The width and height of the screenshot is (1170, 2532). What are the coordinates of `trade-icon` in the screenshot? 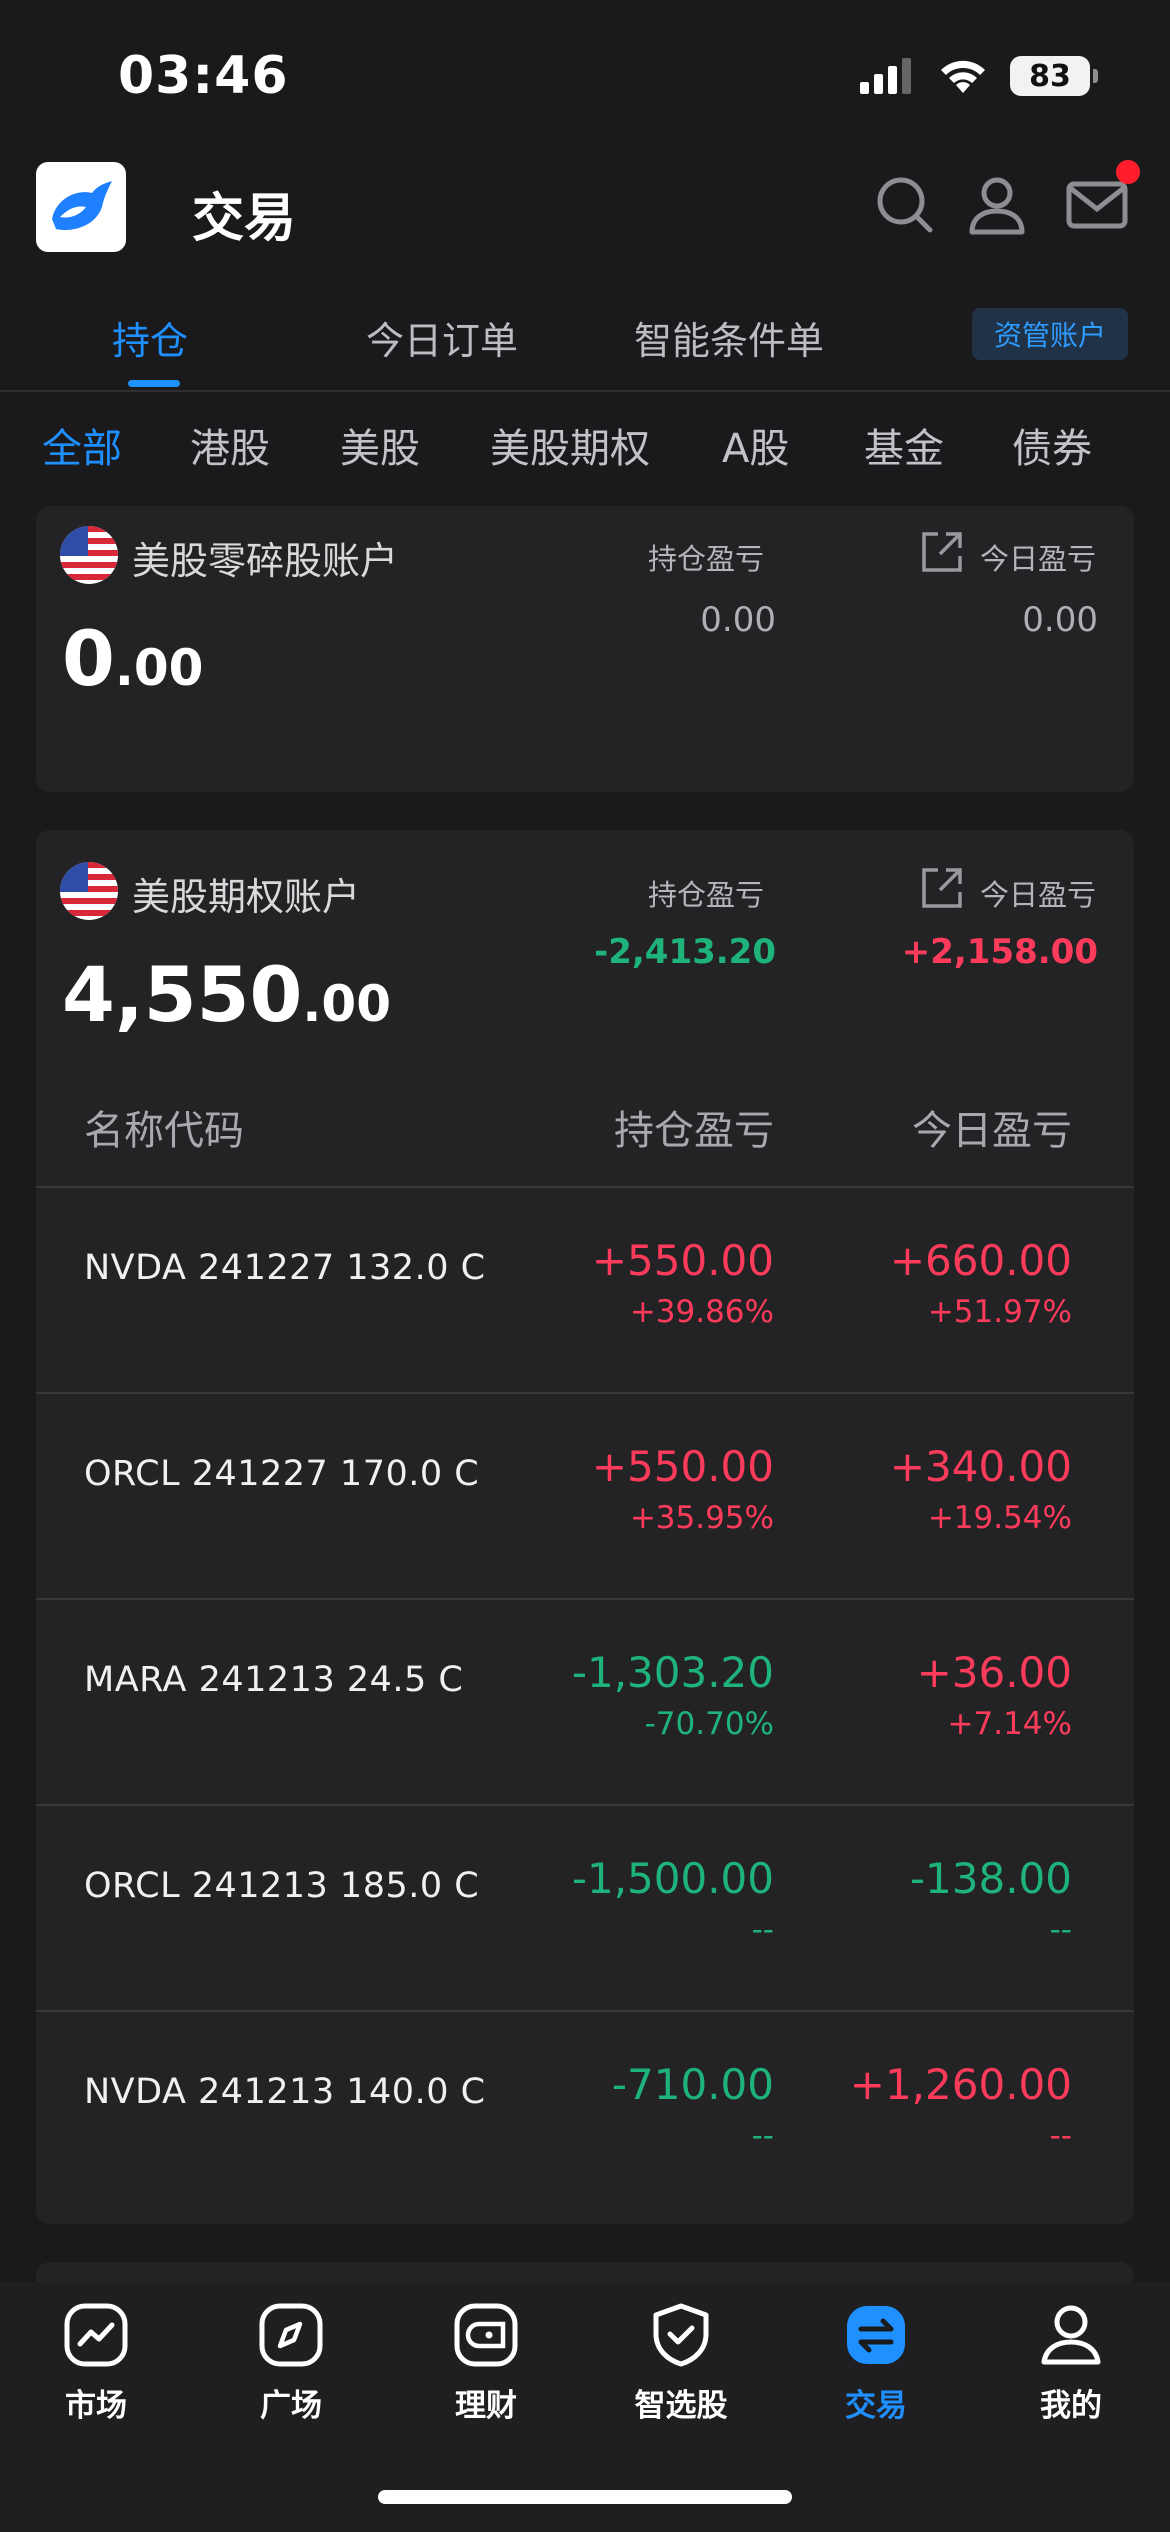 It's located at (876, 2335).